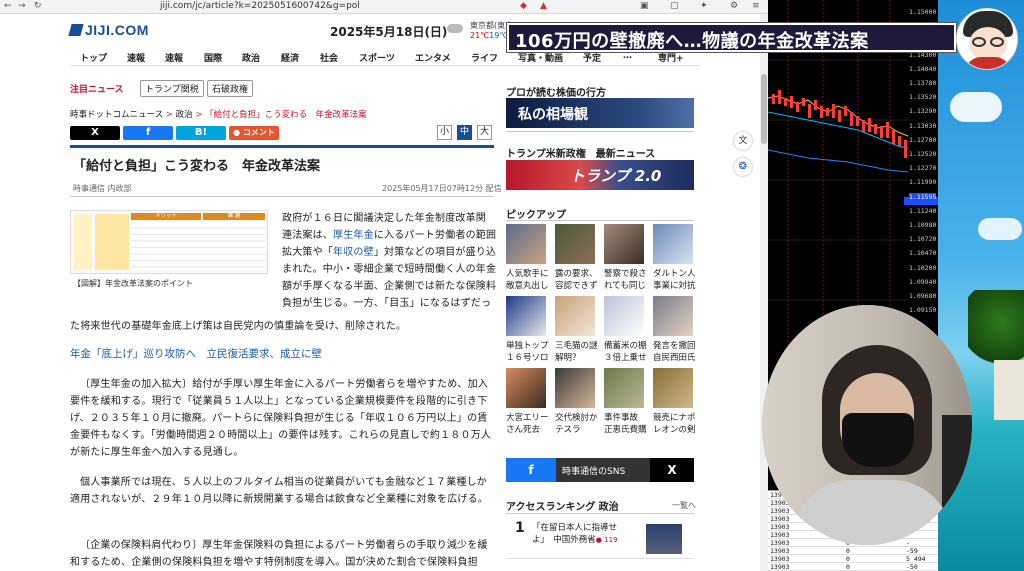  What do you see at coordinates (528, 280) in the screenshot?
I see `pickup-caption: 人気歌手に 敵意丸出し` at bounding box center [528, 280].